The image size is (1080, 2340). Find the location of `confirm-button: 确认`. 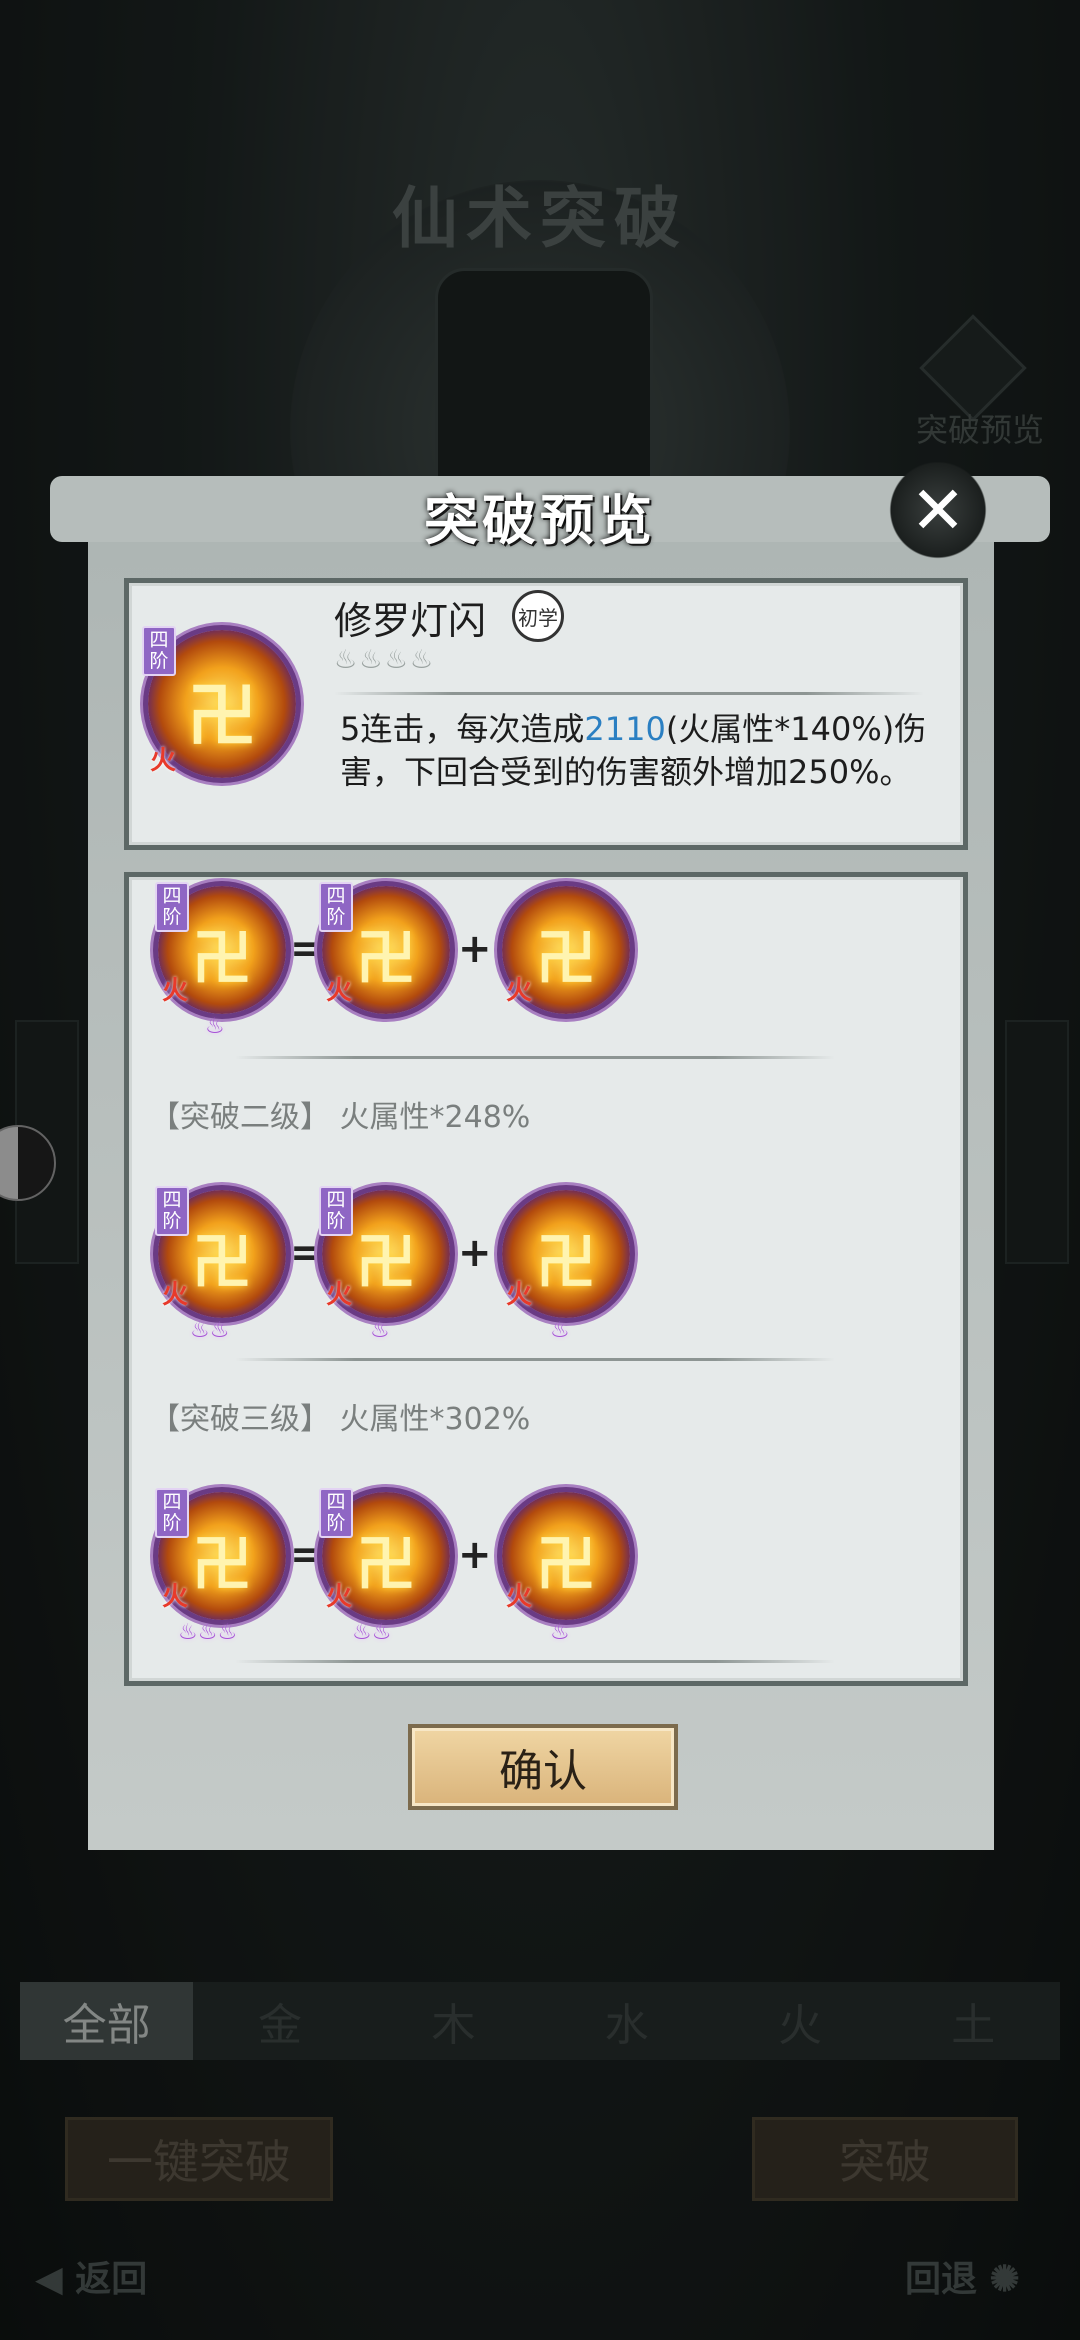

confirm-button: 确认 is located at coordinates (543, 1767).